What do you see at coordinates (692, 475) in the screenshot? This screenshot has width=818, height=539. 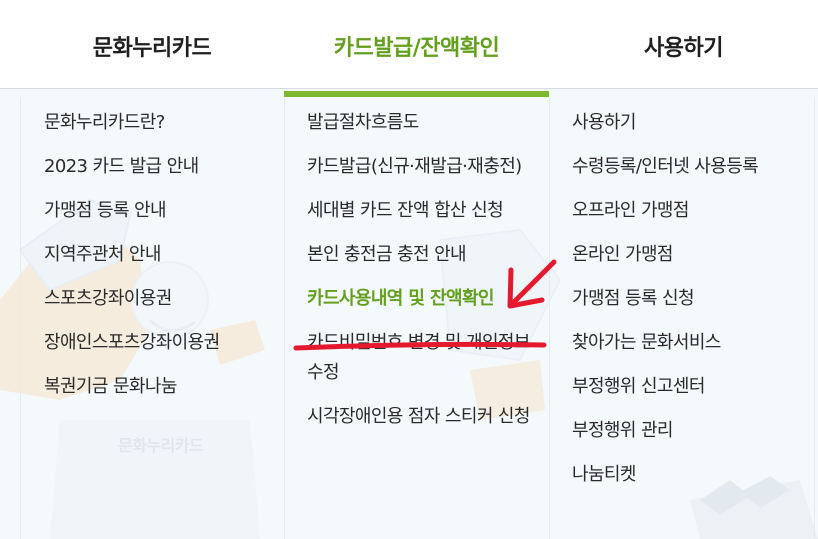 I see `menu-item-sharing-ticket: 나눔티켓` at bounding box center [692, 475].